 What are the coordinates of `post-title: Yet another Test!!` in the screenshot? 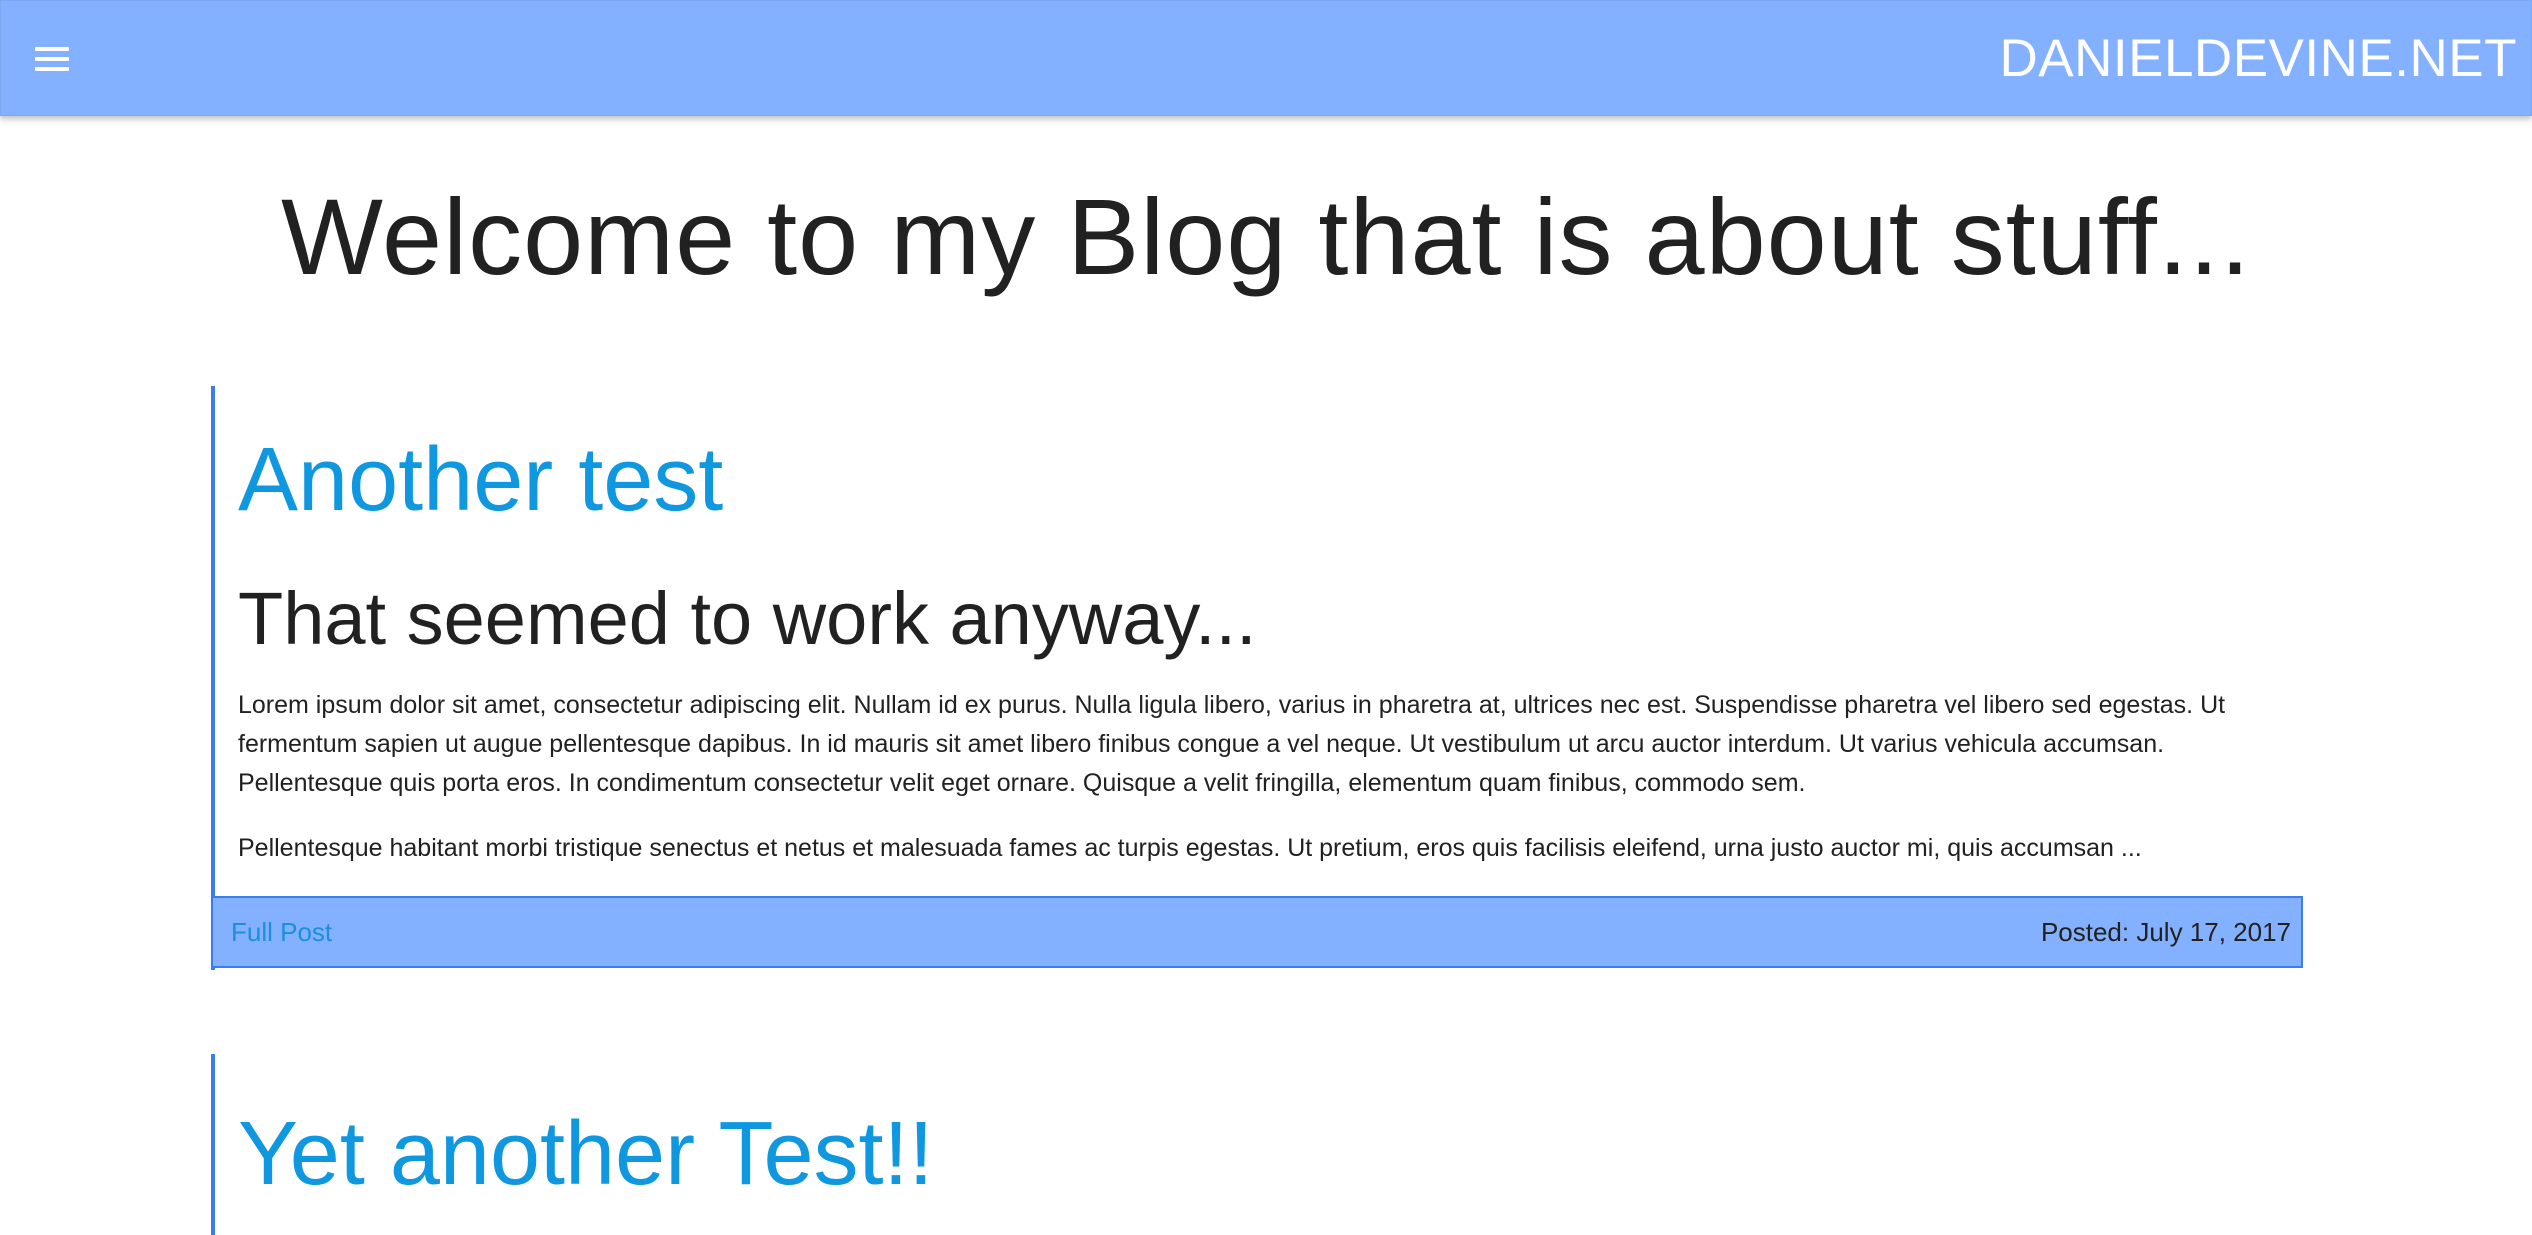 It's located at (586, 1154).